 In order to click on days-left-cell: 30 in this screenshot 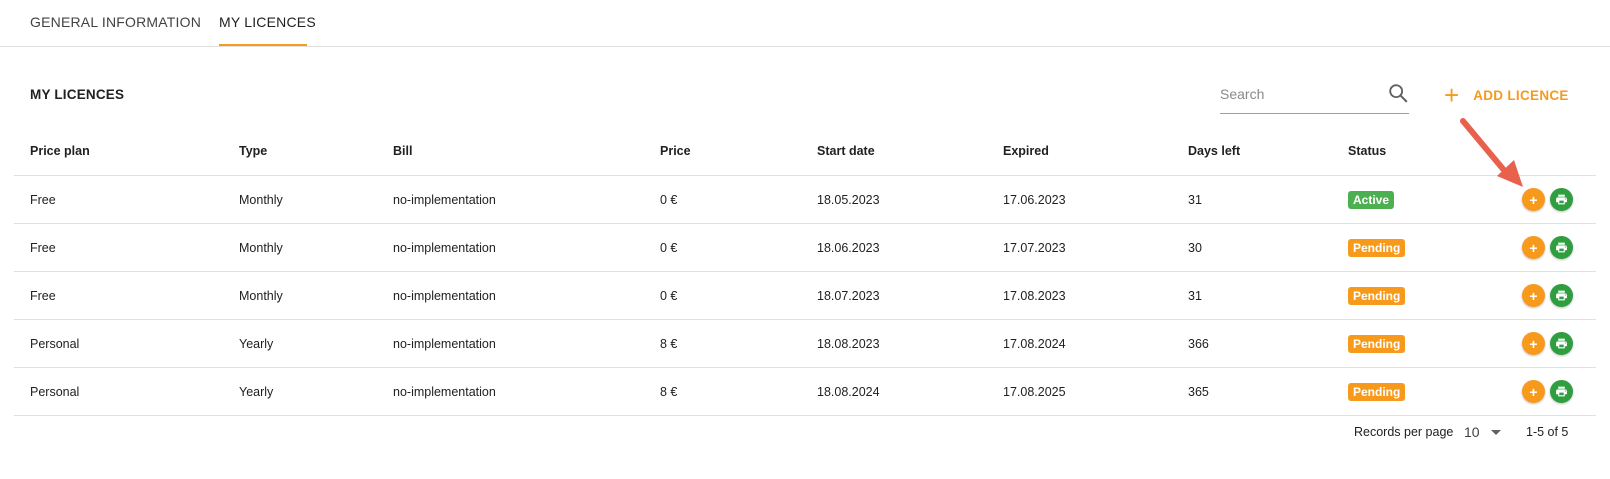, I will do `click(1195, 247)`.